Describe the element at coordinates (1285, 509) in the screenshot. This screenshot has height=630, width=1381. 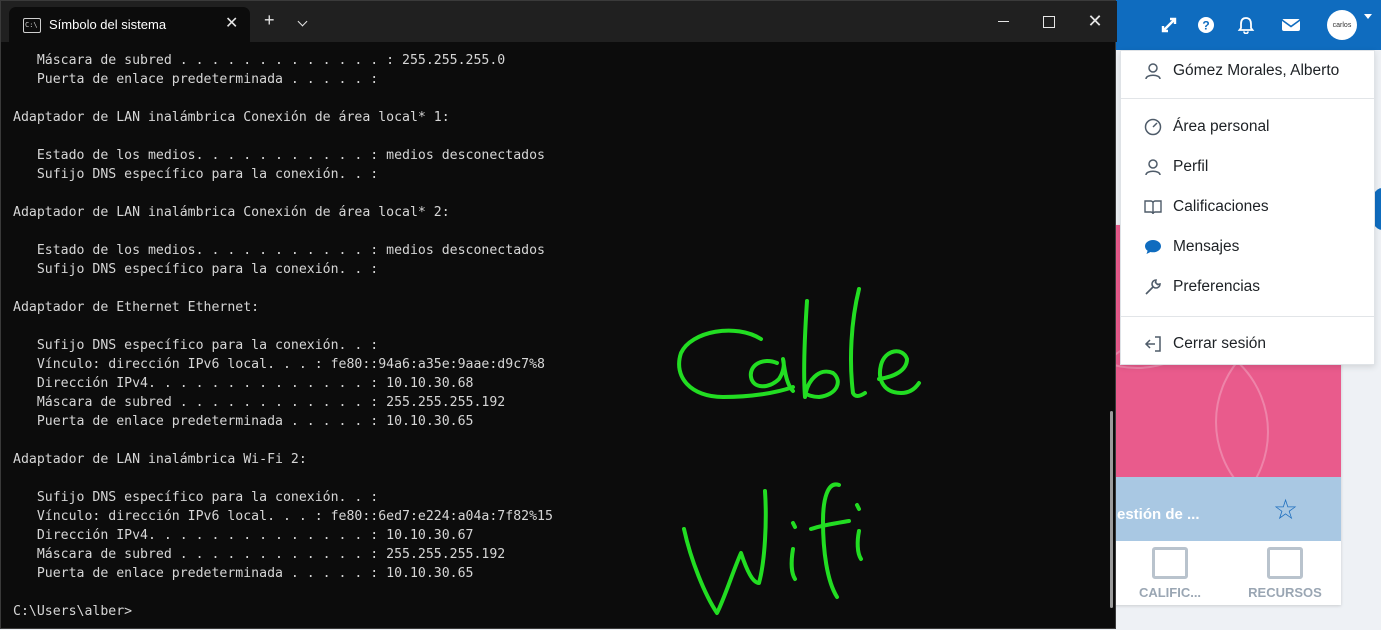
I see `favourite-star-icon: ☆` at that location.